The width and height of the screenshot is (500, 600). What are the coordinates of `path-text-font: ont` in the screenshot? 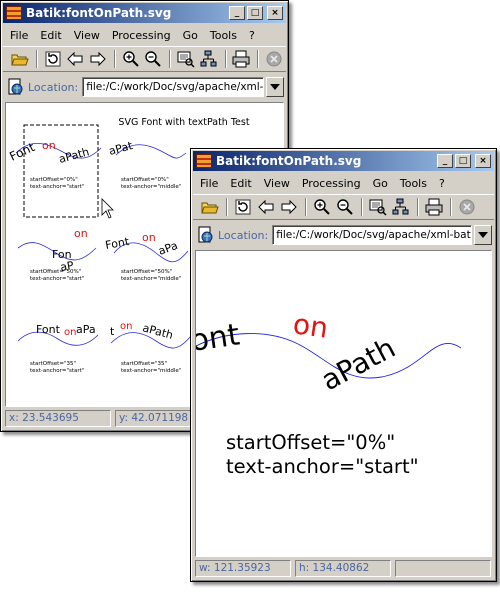 It's located at (219, 338).